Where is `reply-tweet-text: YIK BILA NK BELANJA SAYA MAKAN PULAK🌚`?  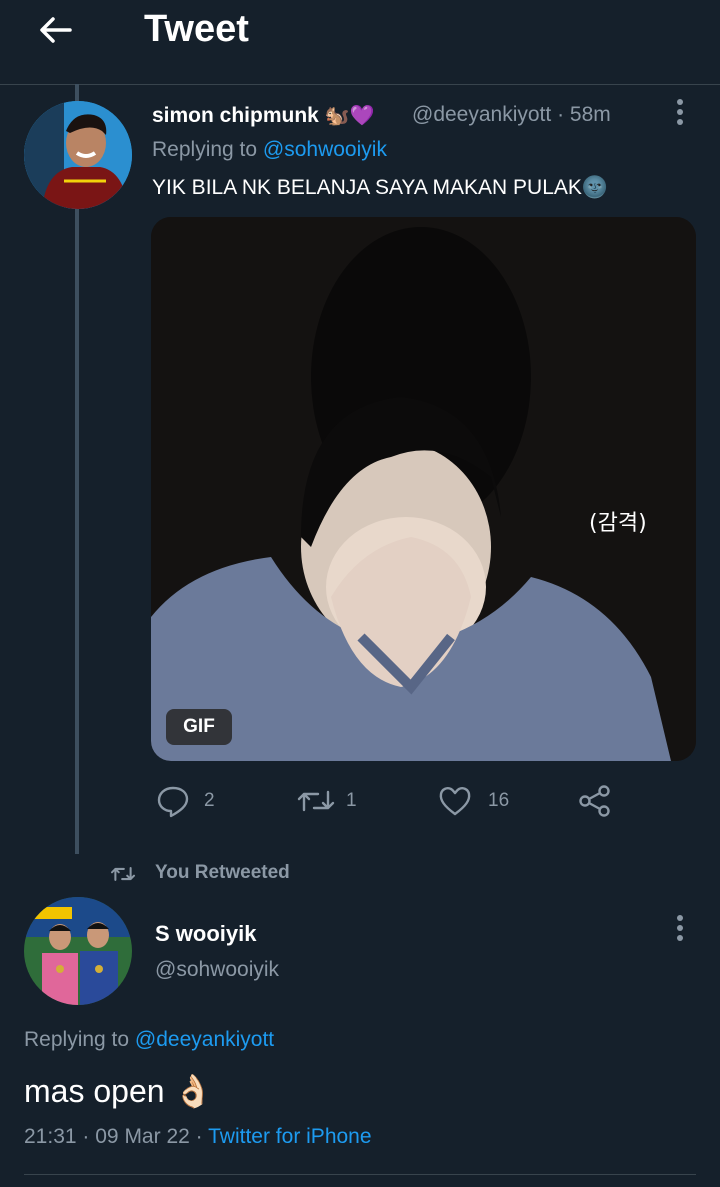
reply-tweet-text: YIK BILA NK BELANJA SAYA MAKAN PULAK🌚 is located at coordinates (380, 187).